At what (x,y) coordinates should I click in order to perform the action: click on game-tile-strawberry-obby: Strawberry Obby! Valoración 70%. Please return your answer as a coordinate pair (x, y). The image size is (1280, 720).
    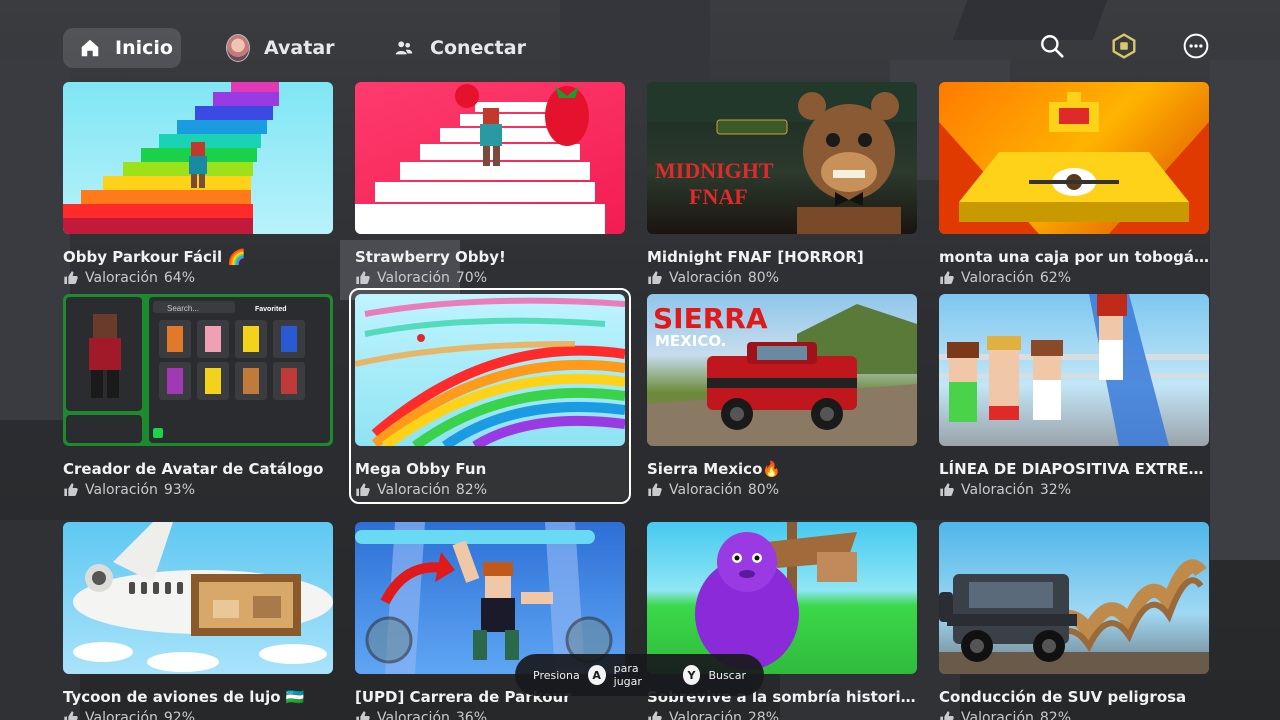
    Looking at the image, I should click on (491, 184).